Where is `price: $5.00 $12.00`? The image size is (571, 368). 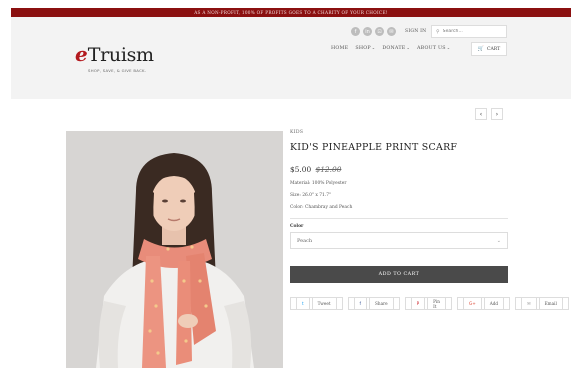 price: $5.00 $12.00 is located at coordinates (399, 169).